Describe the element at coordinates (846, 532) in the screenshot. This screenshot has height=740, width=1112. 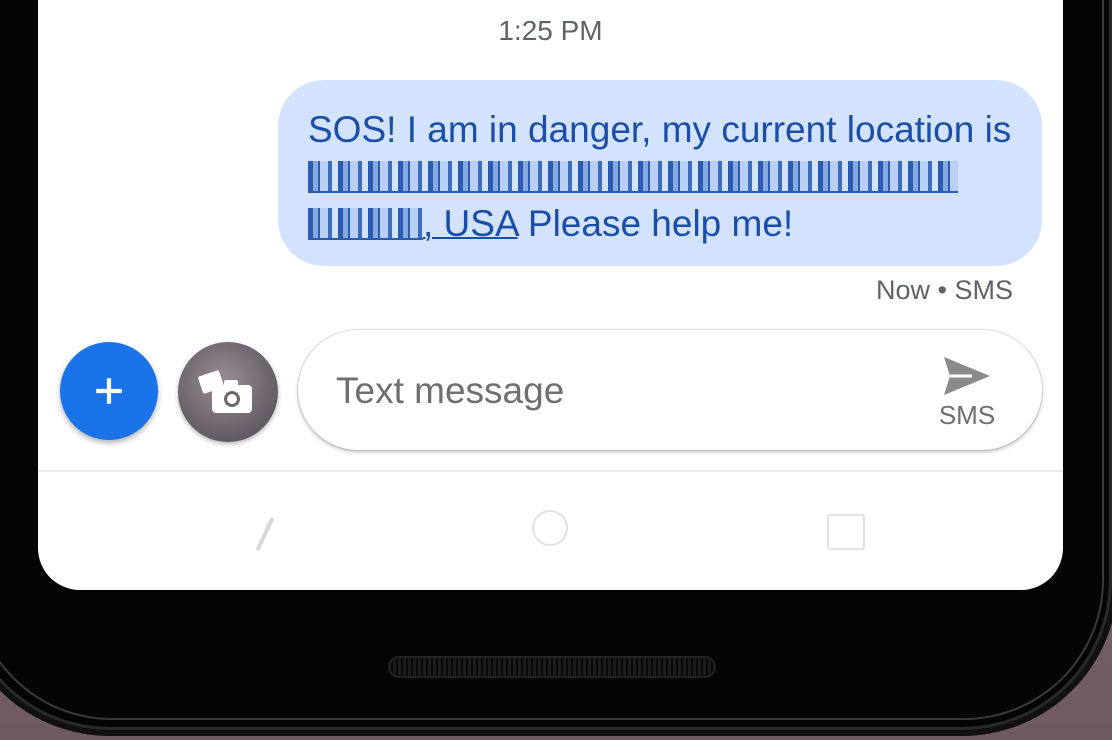
I see `nav-recents-button` at that location.